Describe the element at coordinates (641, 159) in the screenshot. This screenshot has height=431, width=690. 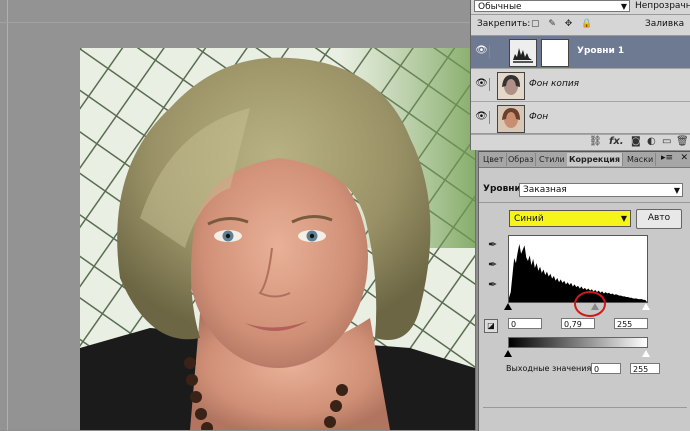
I see `tab-masks: Маски` at that location.